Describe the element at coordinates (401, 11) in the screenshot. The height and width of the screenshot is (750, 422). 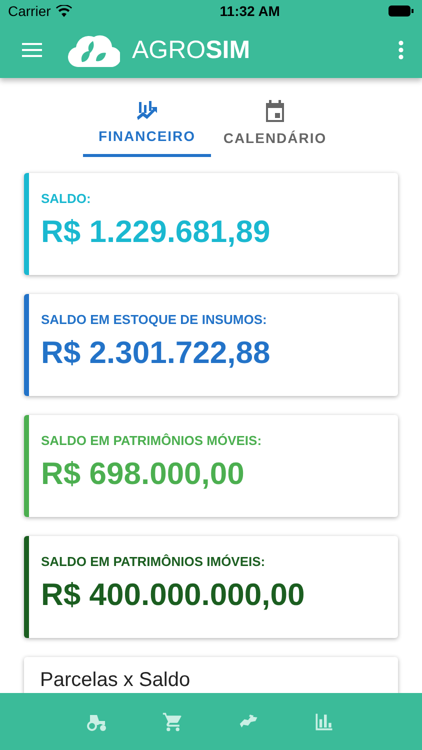
I see `battery-icon` at that location.